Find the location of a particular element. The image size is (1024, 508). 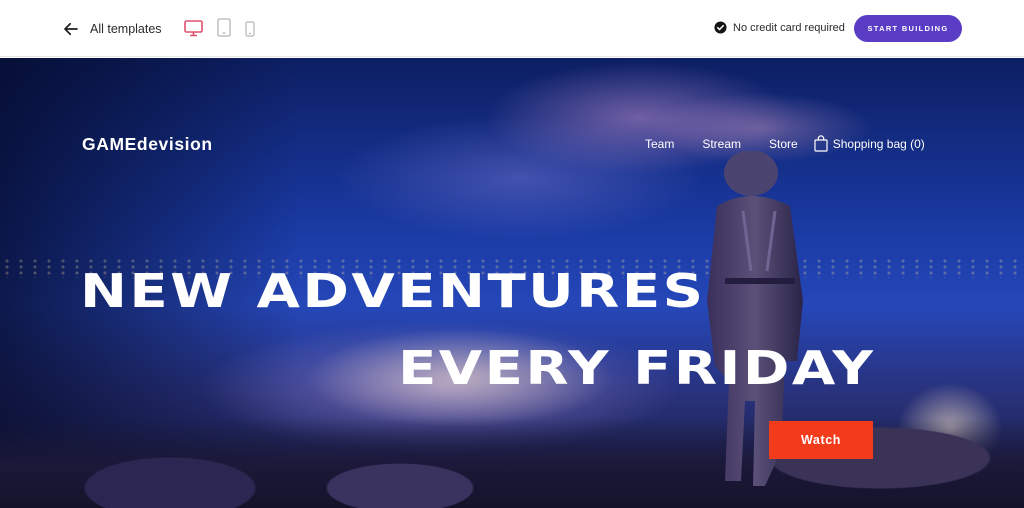

nav-item-store: Store is located at coordinates (783, 144).